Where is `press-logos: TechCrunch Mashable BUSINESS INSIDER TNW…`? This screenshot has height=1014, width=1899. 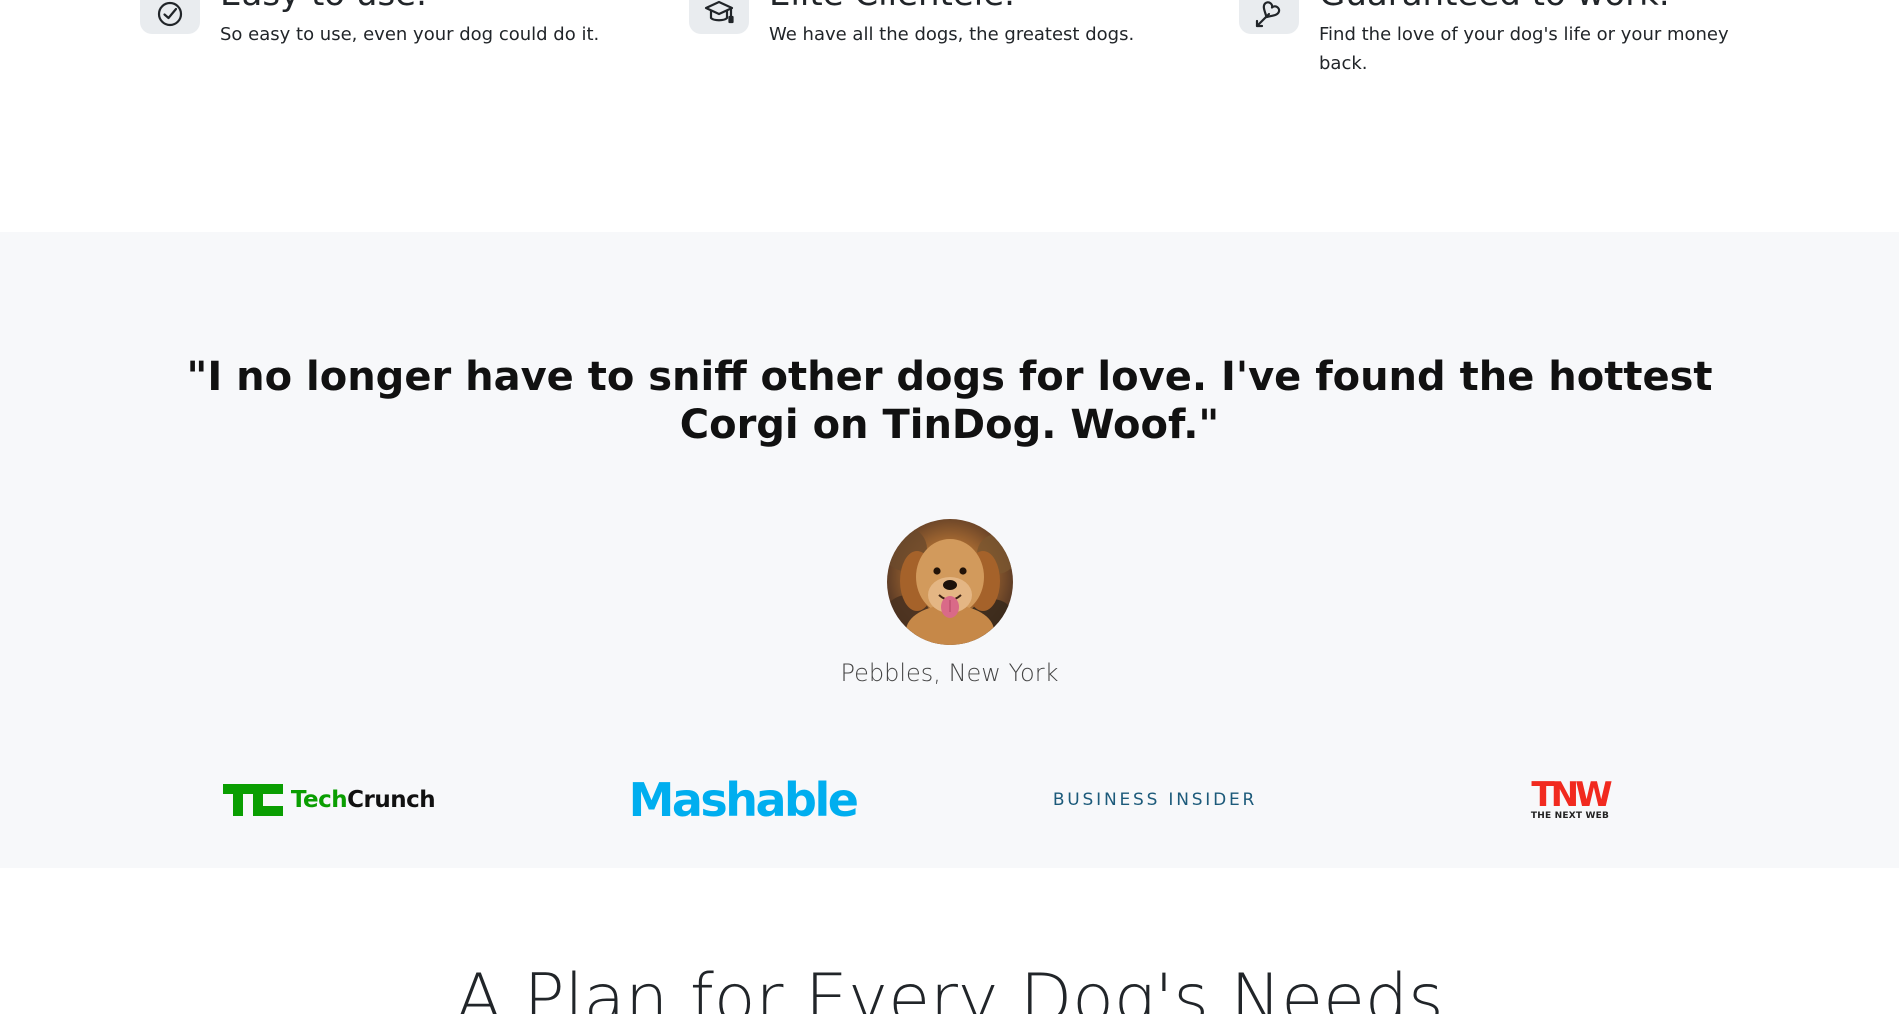 press-logos: TechCrunch Mashable BUSINESS INSIDER TNW… is located at coordinates (949, 800).